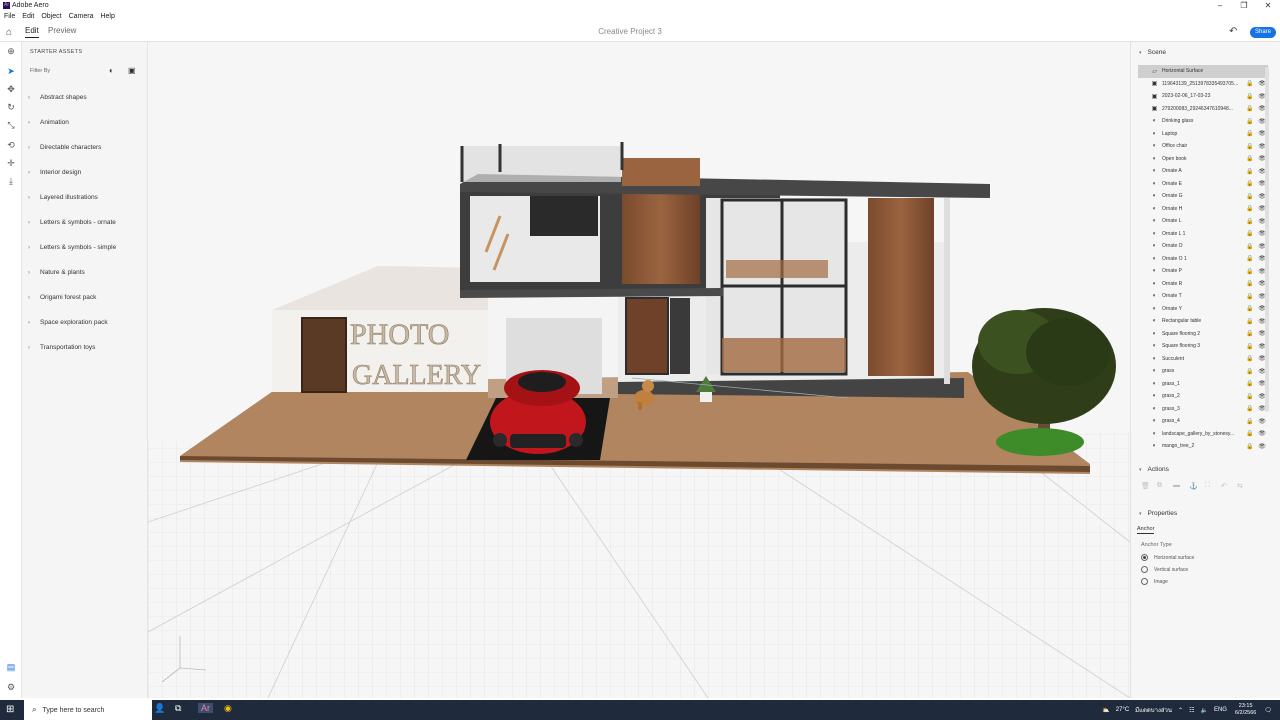 The width and height of the screenshot is (1280, 720). Describe the element at coordinates (72, 247) in the screenshot. I see `asset-category: › Letters & symbols - simple` at that location.